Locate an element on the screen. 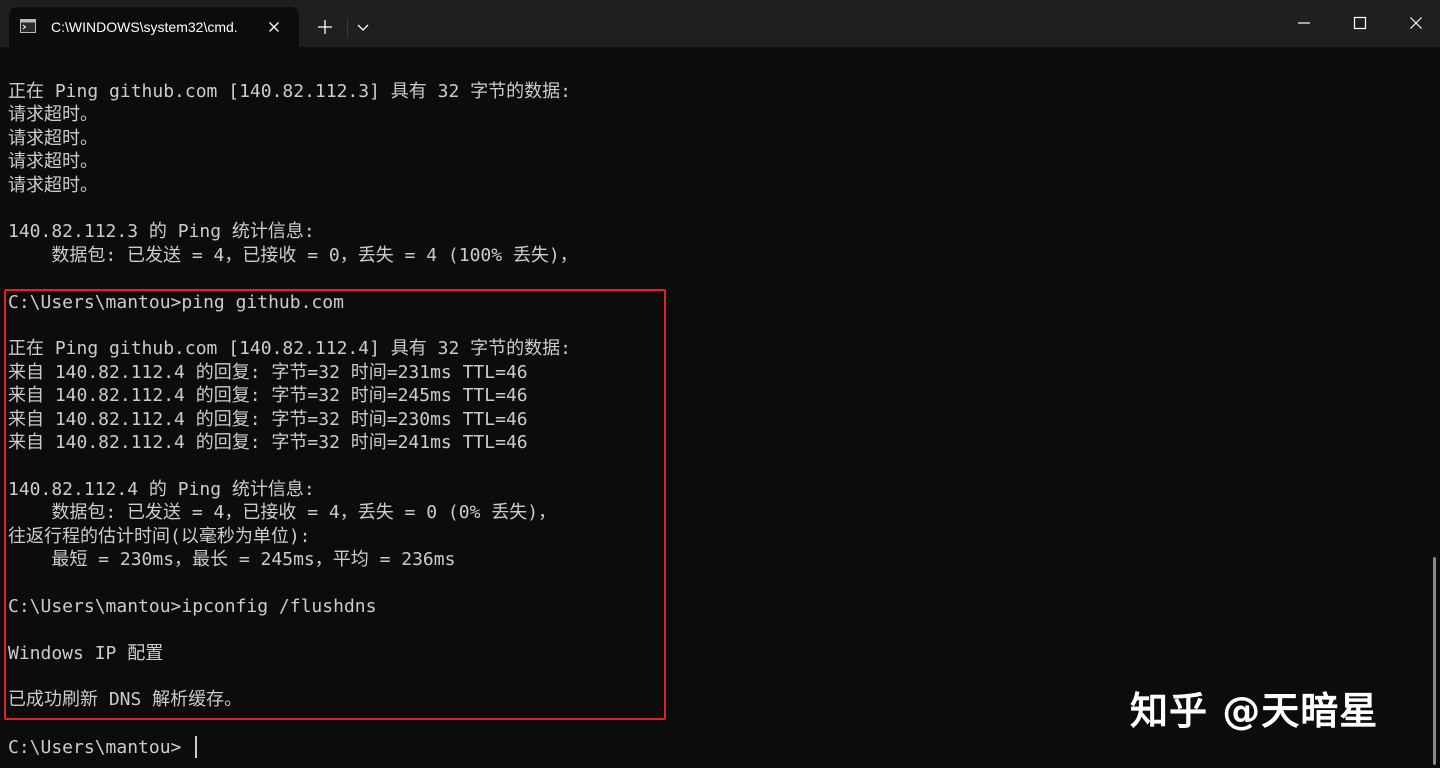 The height and width of the screenshot is (768, 1440). maximize-button is located at coordinates (1360, 23).